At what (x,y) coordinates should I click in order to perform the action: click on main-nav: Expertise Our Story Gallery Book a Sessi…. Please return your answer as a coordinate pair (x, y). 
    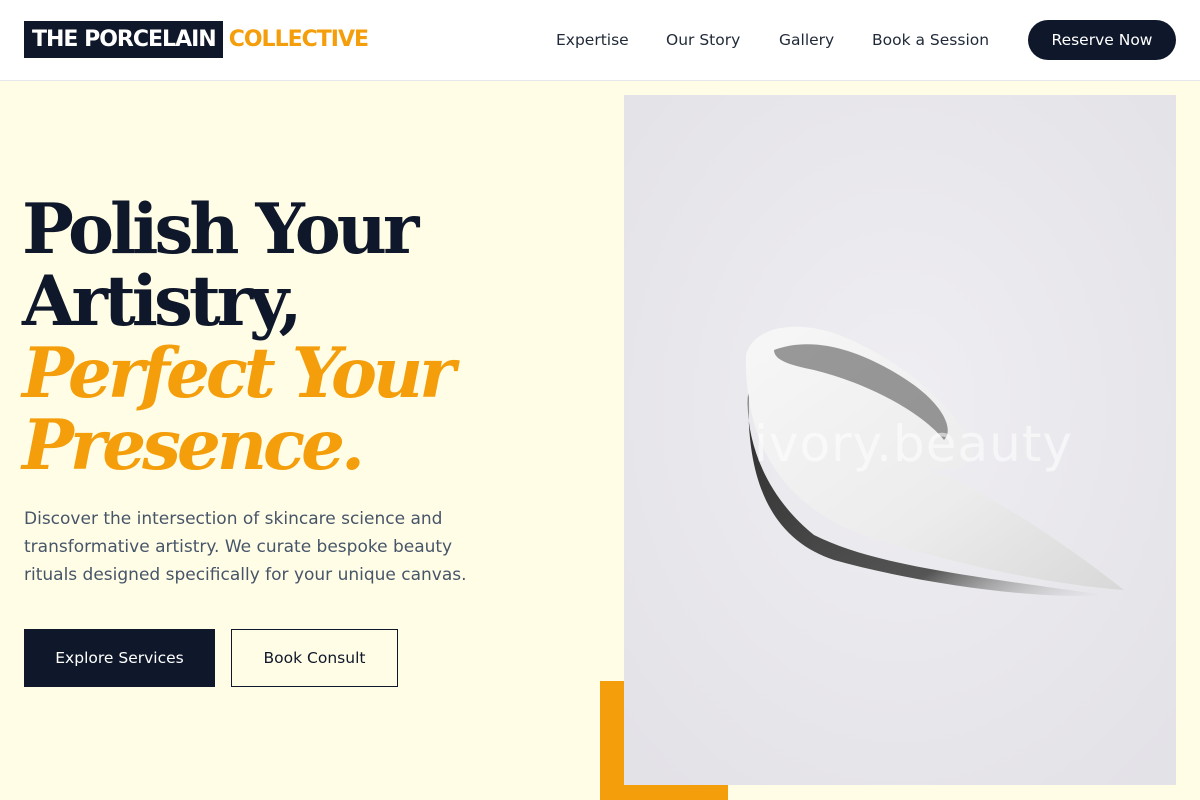
    Looking at the image, I should click on (600, 40).